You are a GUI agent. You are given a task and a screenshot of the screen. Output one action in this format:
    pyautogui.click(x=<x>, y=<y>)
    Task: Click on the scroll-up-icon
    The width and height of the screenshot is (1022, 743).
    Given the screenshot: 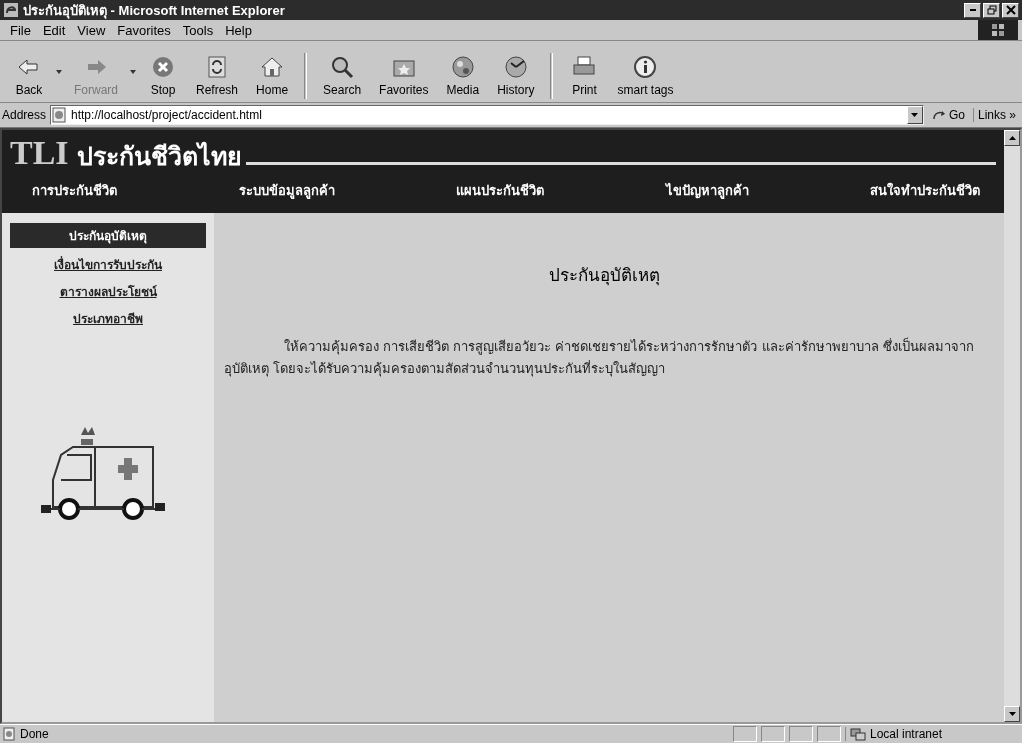 What is the action you would take?
    pyautogui.click(x=1012, y=138)
    